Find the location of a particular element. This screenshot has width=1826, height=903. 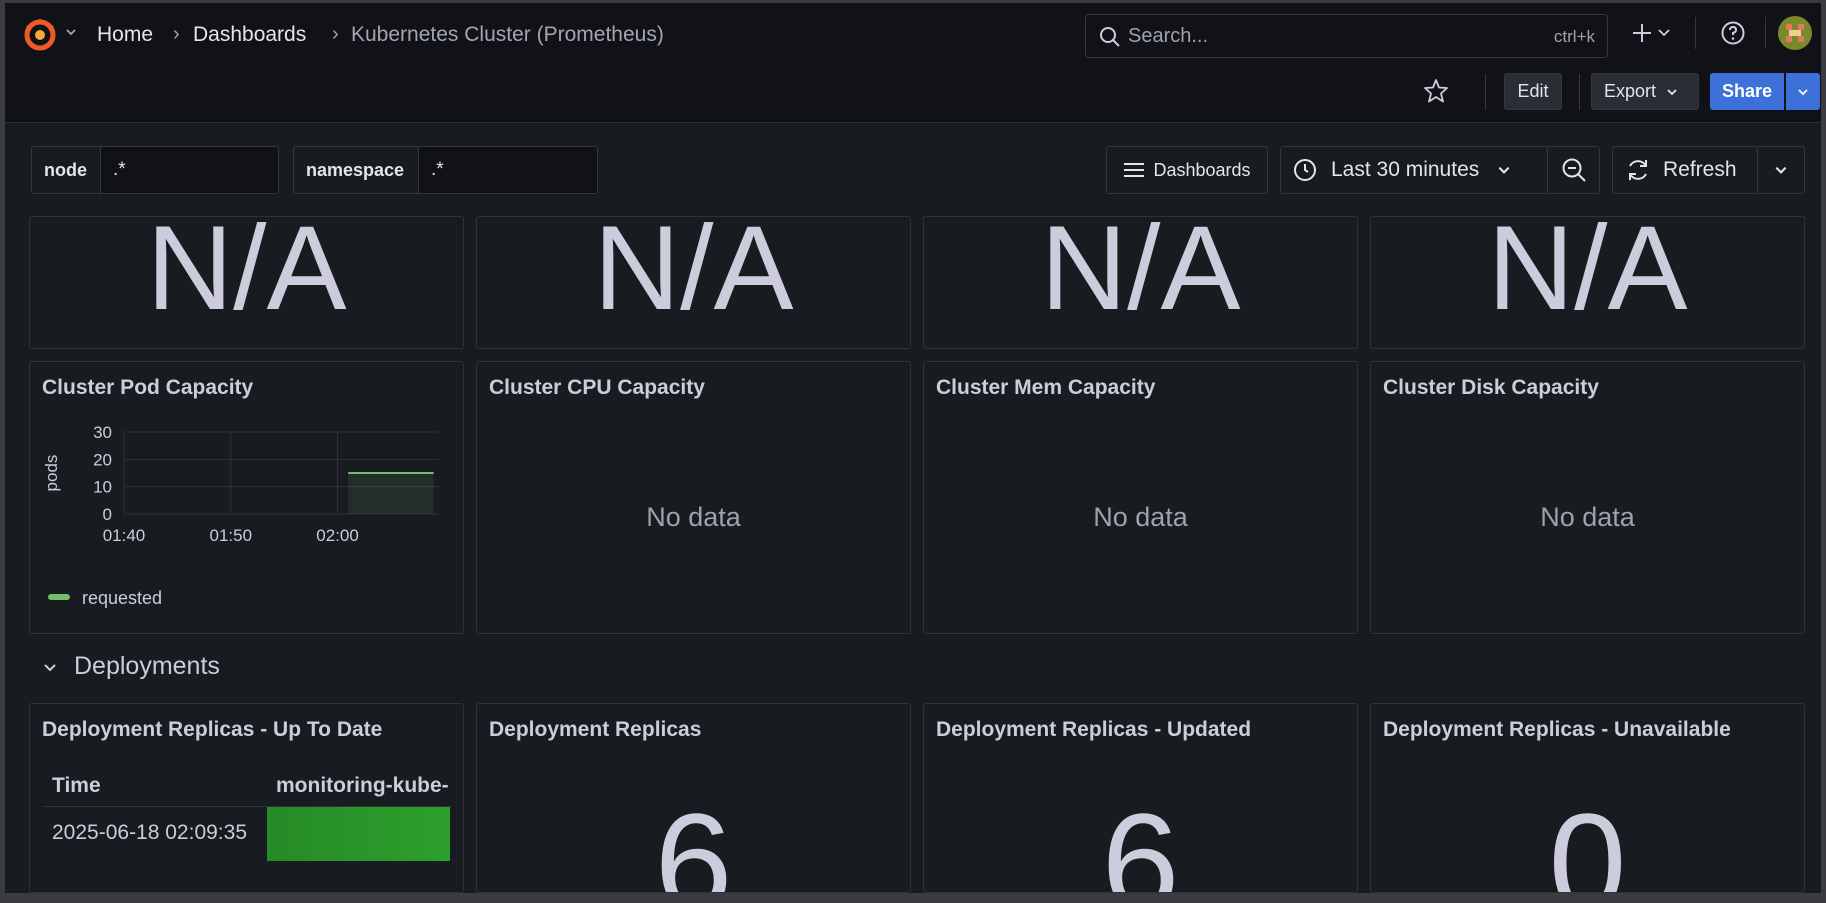

time-range-label: Last 30 minutes is located at coordinates (1405, 169).